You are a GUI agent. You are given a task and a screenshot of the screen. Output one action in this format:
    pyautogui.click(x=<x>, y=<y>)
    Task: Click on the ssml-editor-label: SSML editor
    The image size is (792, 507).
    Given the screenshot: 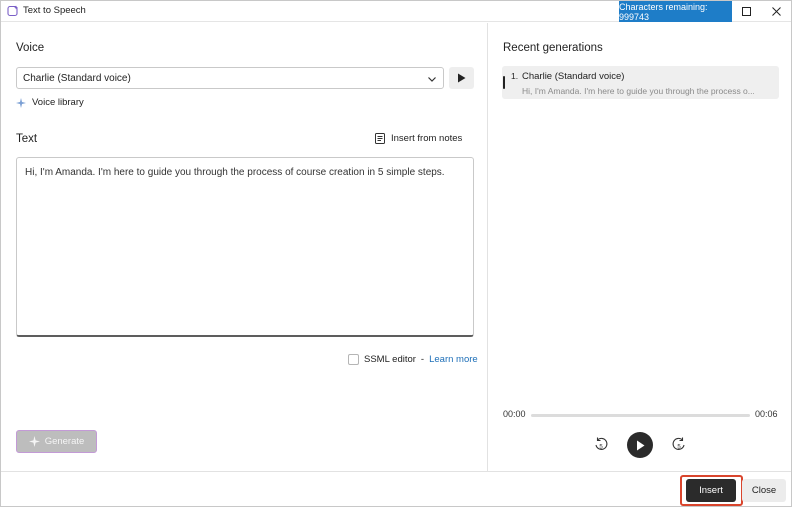 What is the action you would take?
    pyautogui.click(x=390, y=359)
    